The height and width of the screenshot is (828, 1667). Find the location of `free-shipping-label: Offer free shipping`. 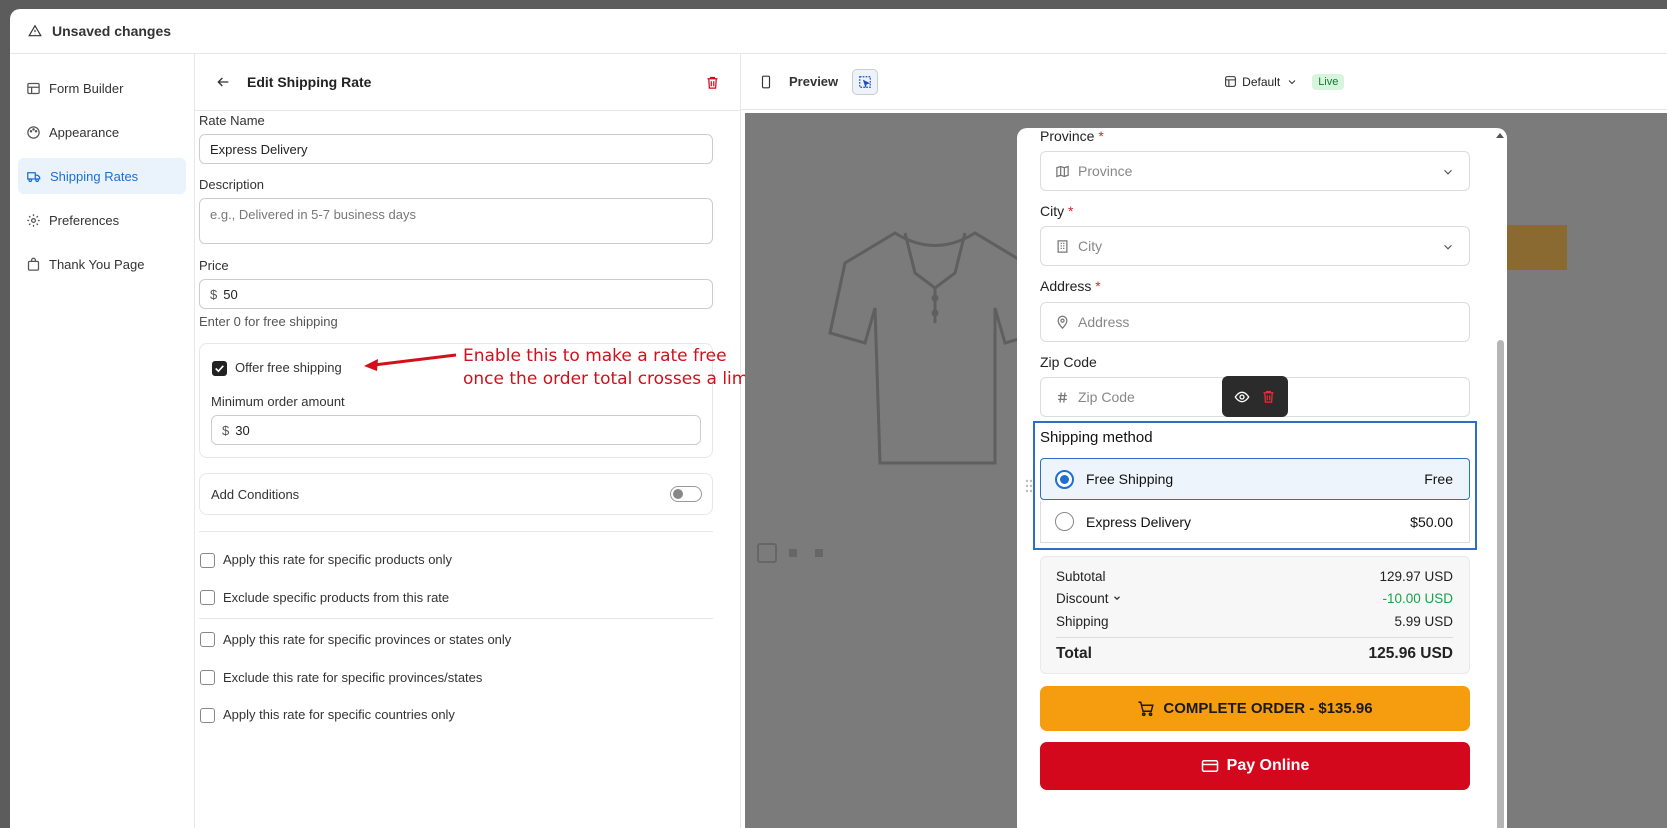

free-shipping-label: Offer free shipping is located at coordinates (288, 367).